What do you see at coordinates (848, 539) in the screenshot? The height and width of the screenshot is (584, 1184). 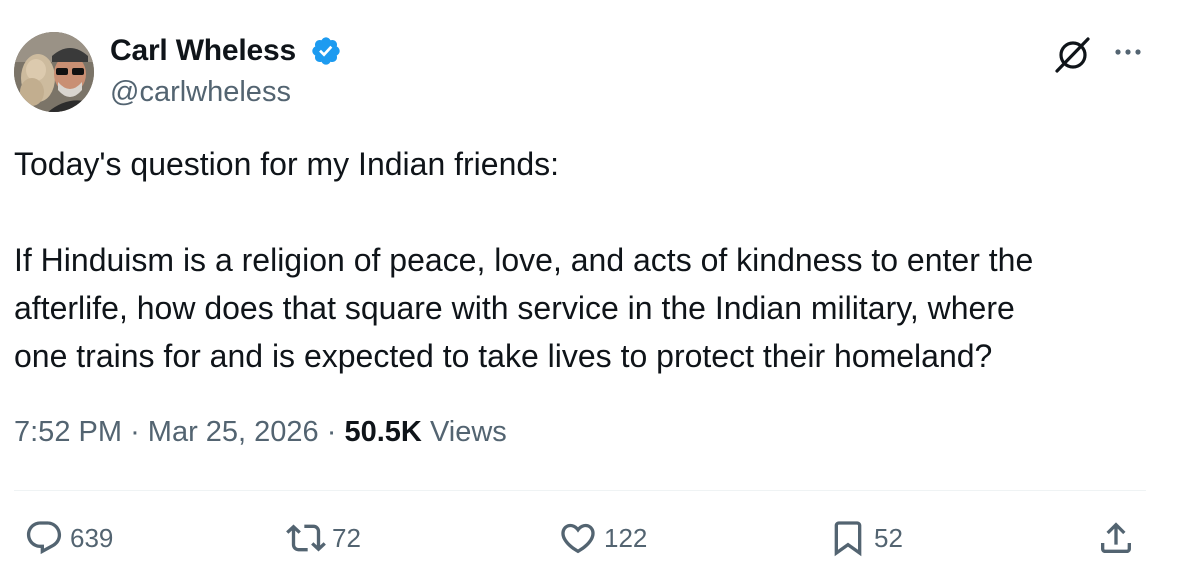 I see `bookmark-icon` at bounding box center [848, 539].